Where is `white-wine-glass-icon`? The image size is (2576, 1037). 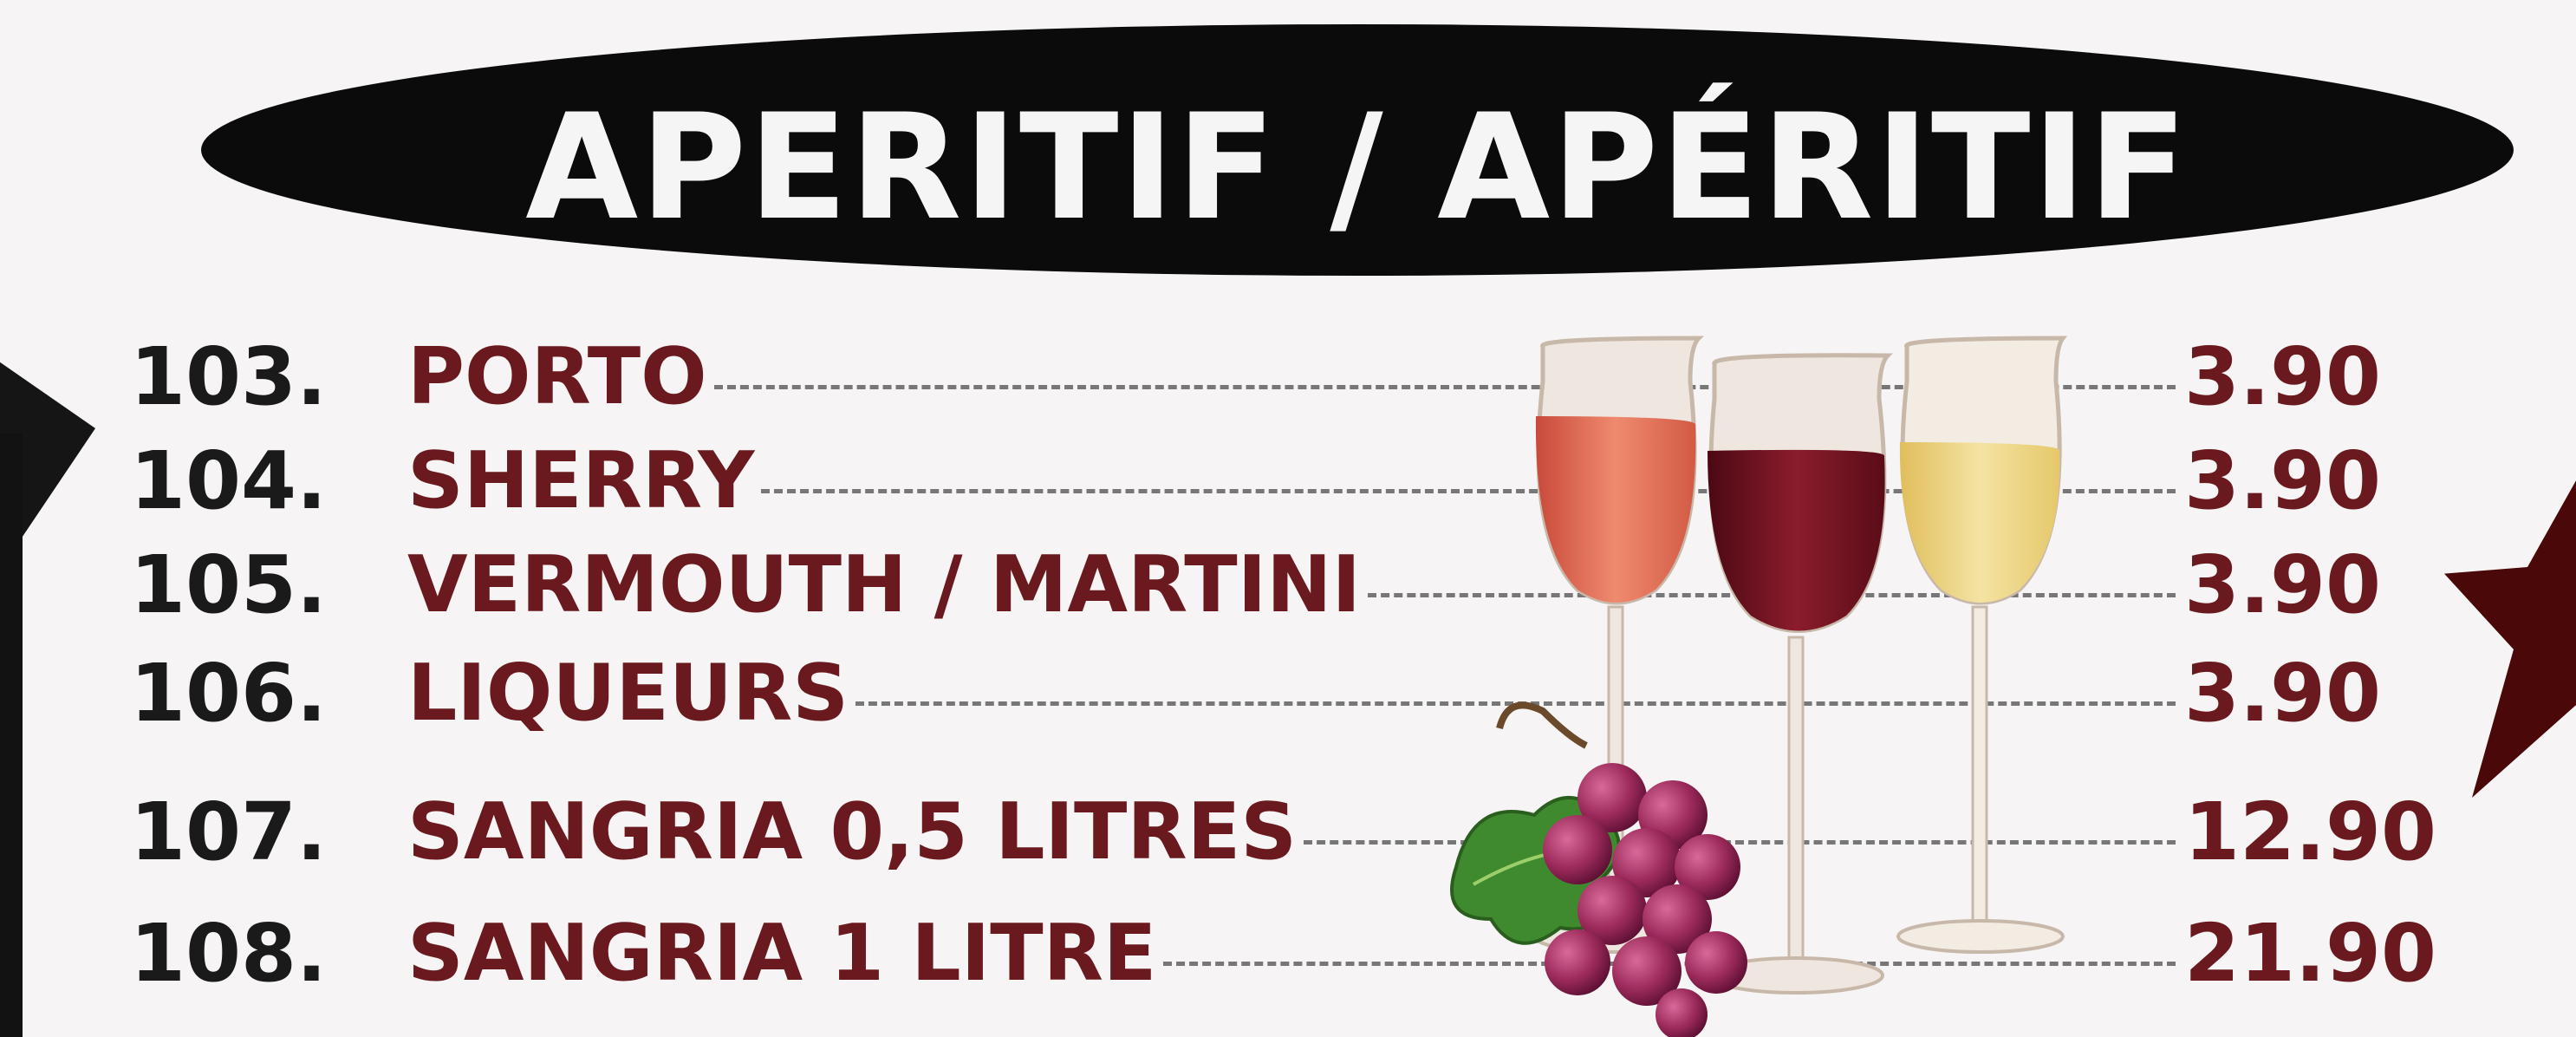 white-wine-glass-icon is located at coordinates (1982, 645).